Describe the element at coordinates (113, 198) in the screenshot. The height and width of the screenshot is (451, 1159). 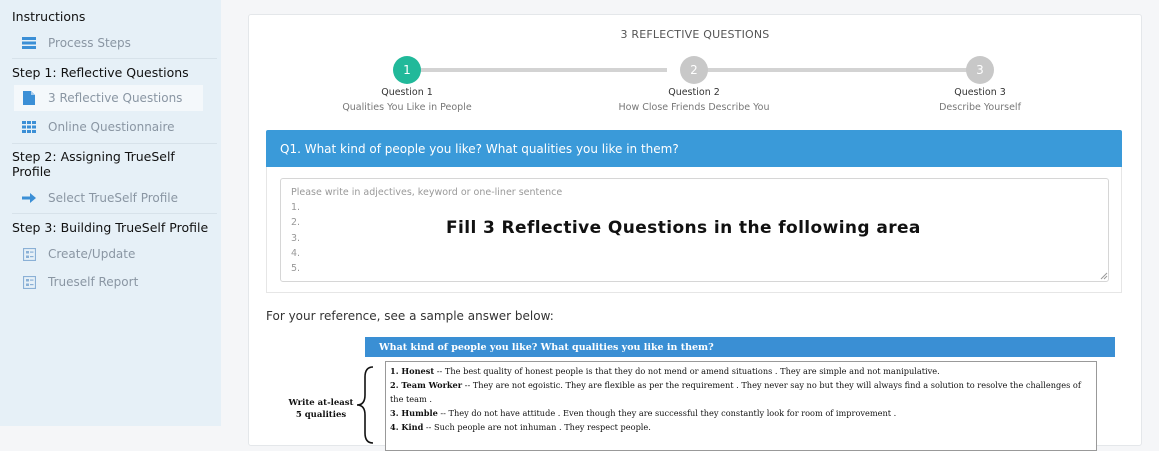
I see `sidebar-item-label: Select TrueSelf Profile` at that location.